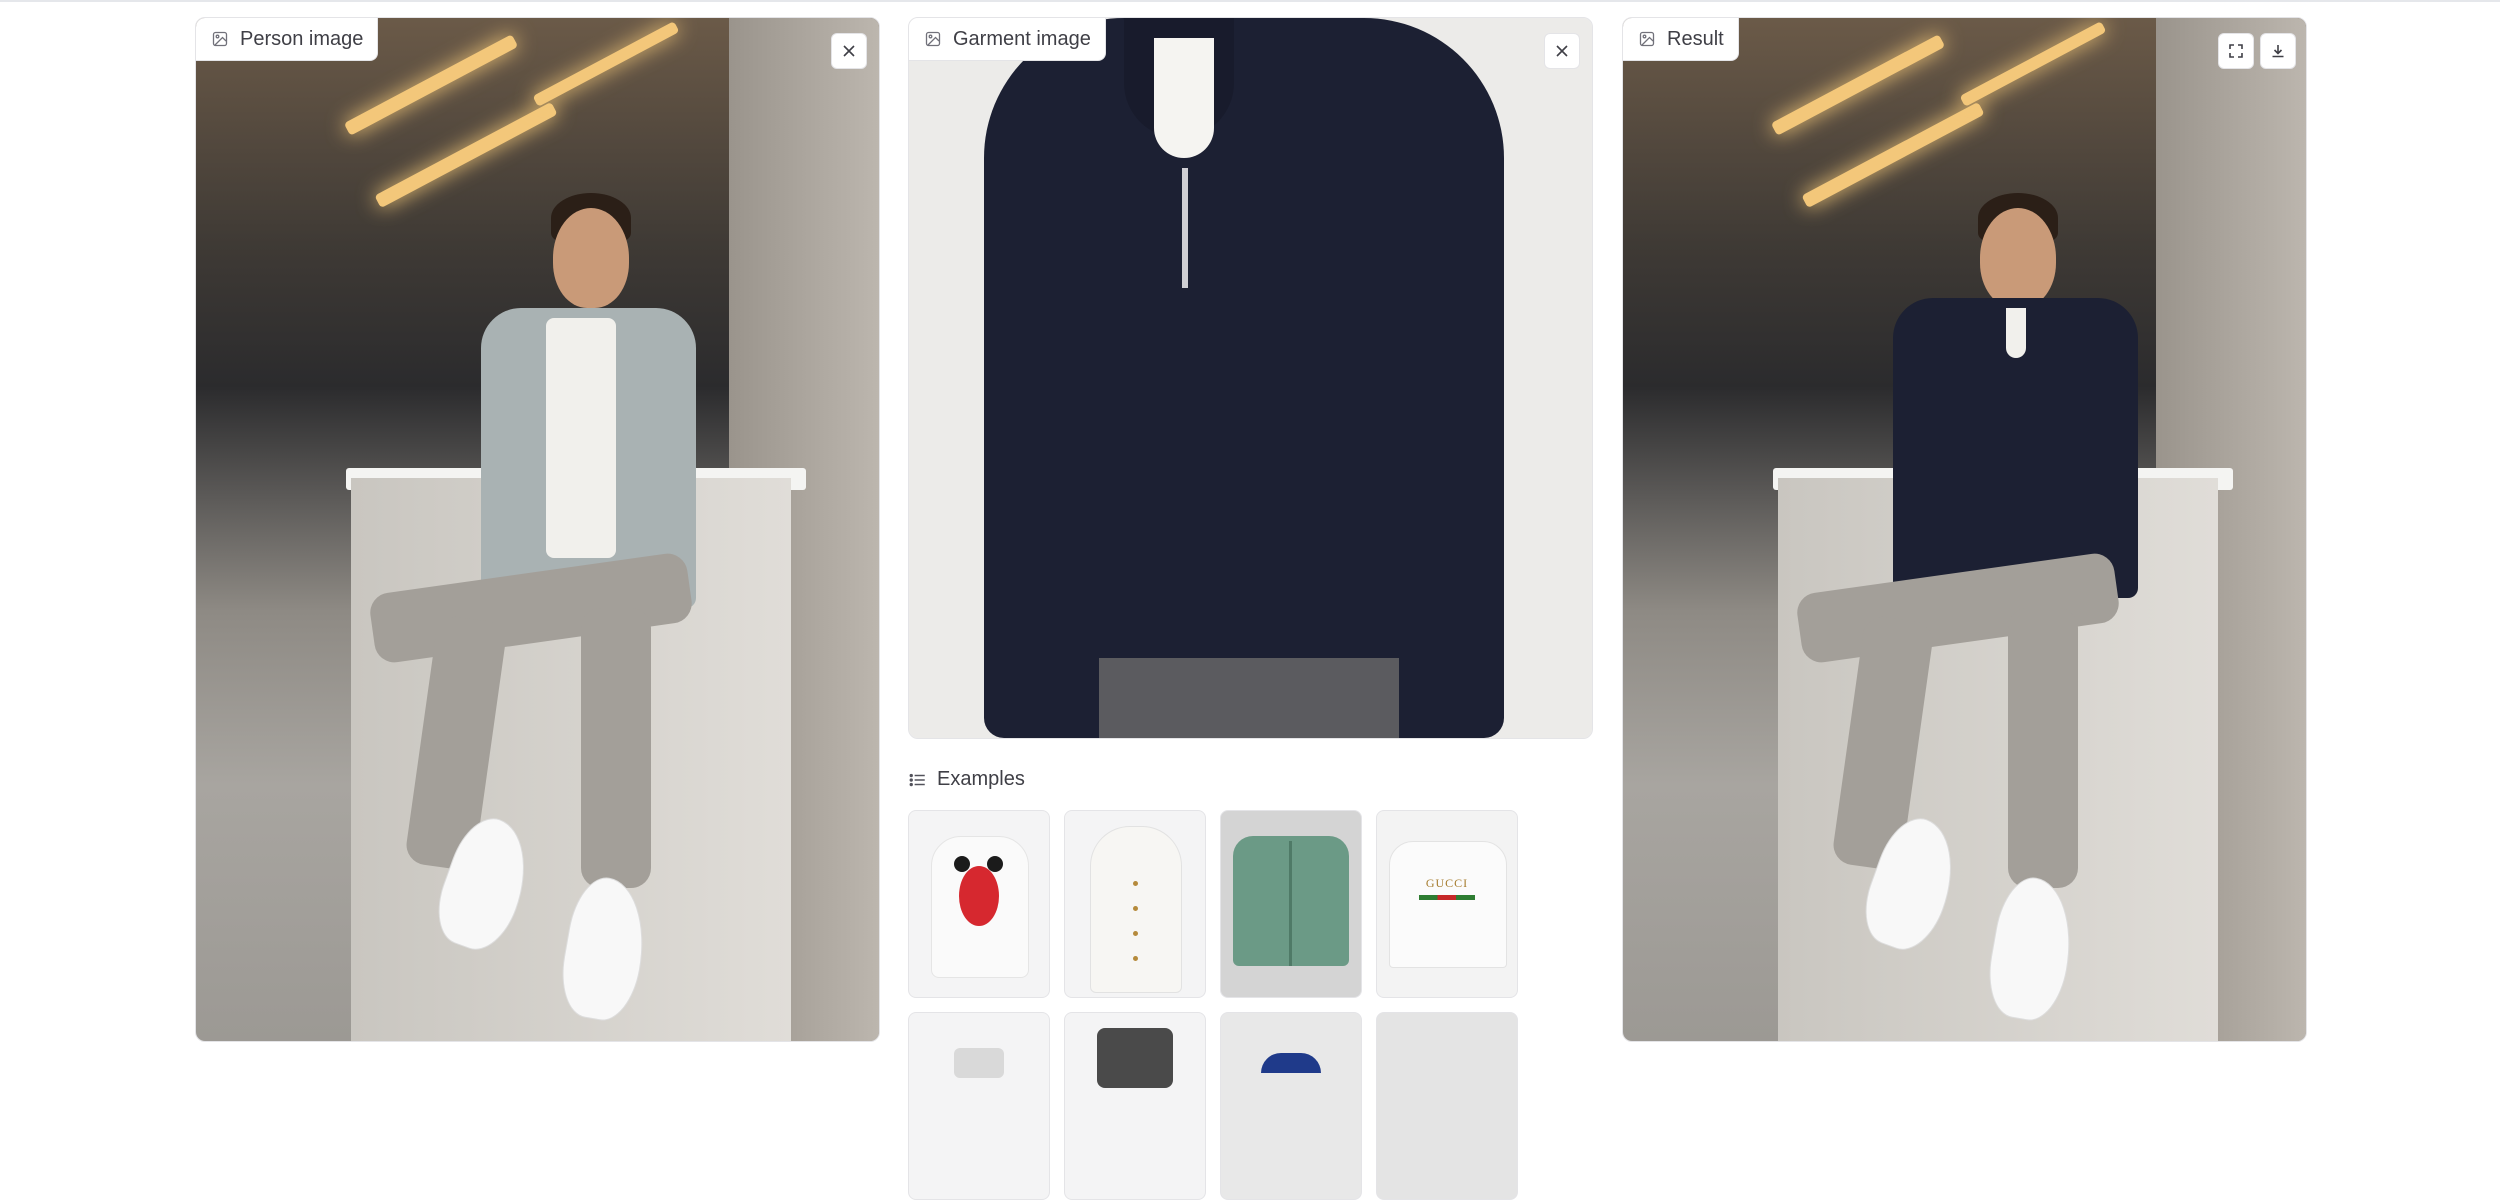 This screenshot has height=1200, width=2500. What do you see at coordinates (1695, 38) in the screenshot?
I see `result-label-text: Result` at bounding box center [1695, 38].